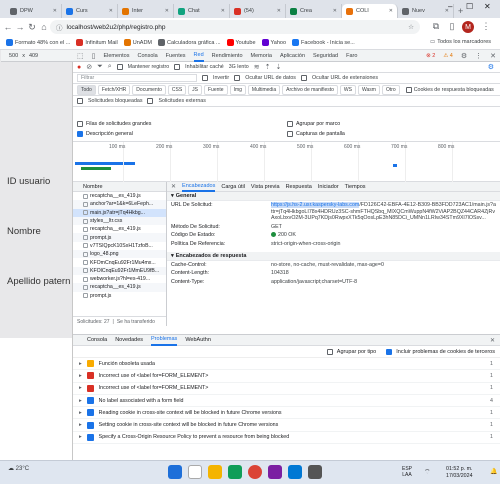 The height and width of the screenshot is (484, 500). What do you see at coordinates (80, 124) in the screenshot?
I see `large-rows-checkbox` at bounding box center [80, 124].